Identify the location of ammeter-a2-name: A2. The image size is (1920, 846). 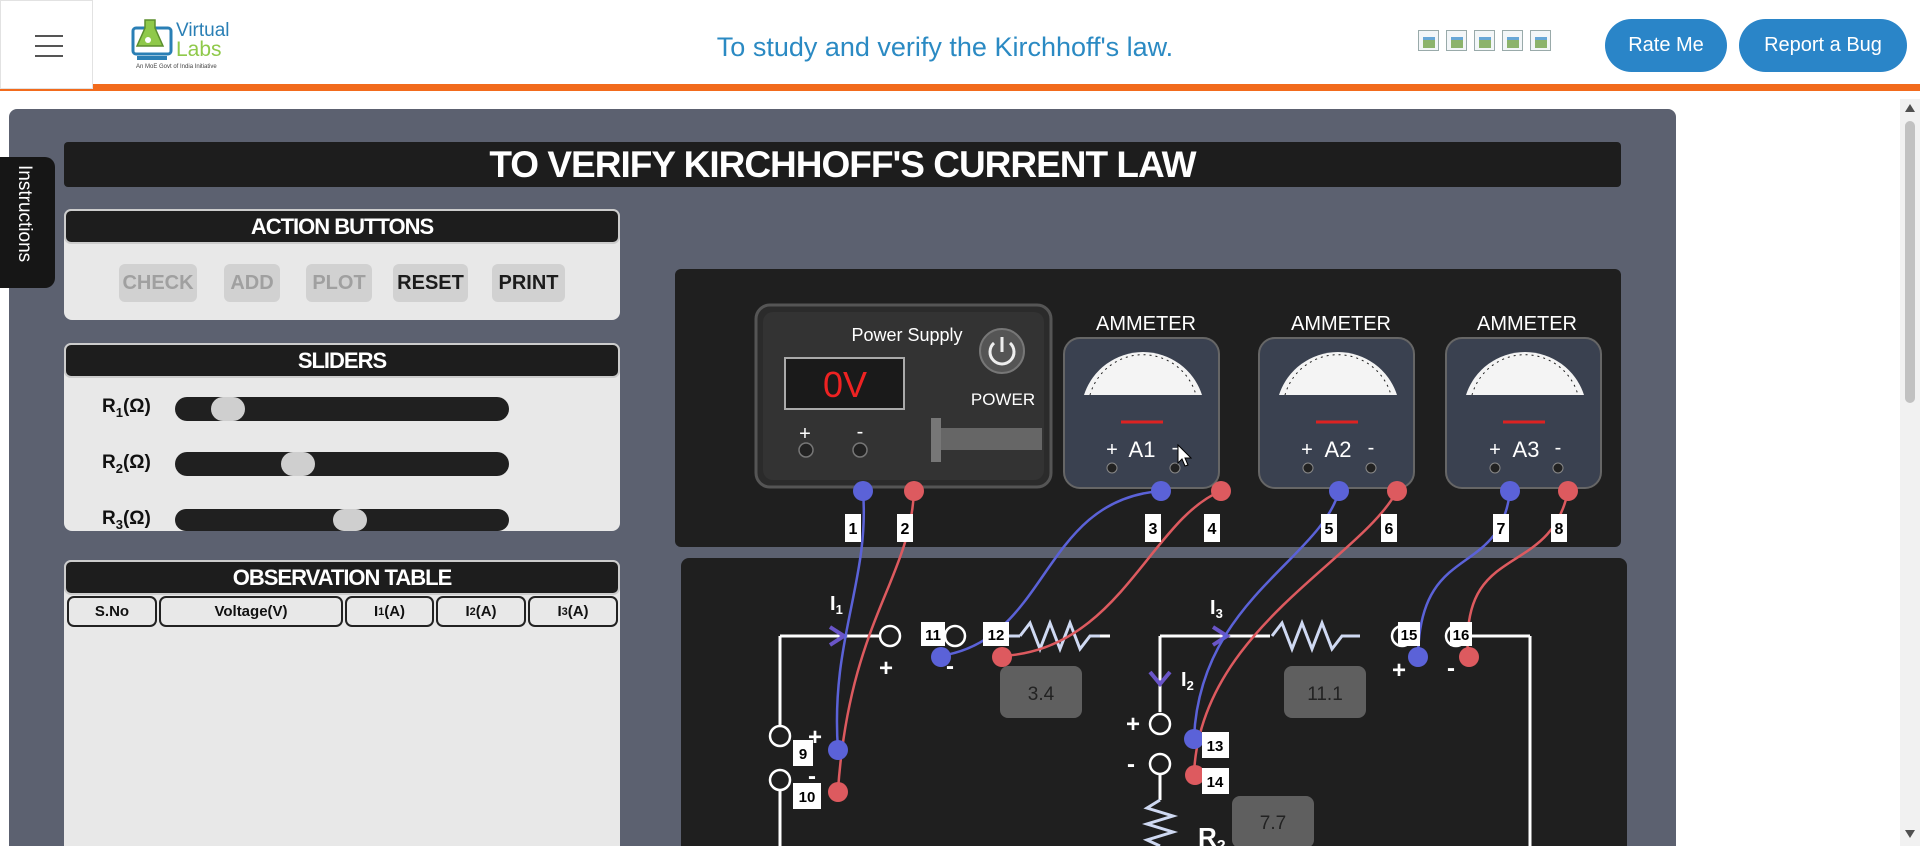
(1338, 449).